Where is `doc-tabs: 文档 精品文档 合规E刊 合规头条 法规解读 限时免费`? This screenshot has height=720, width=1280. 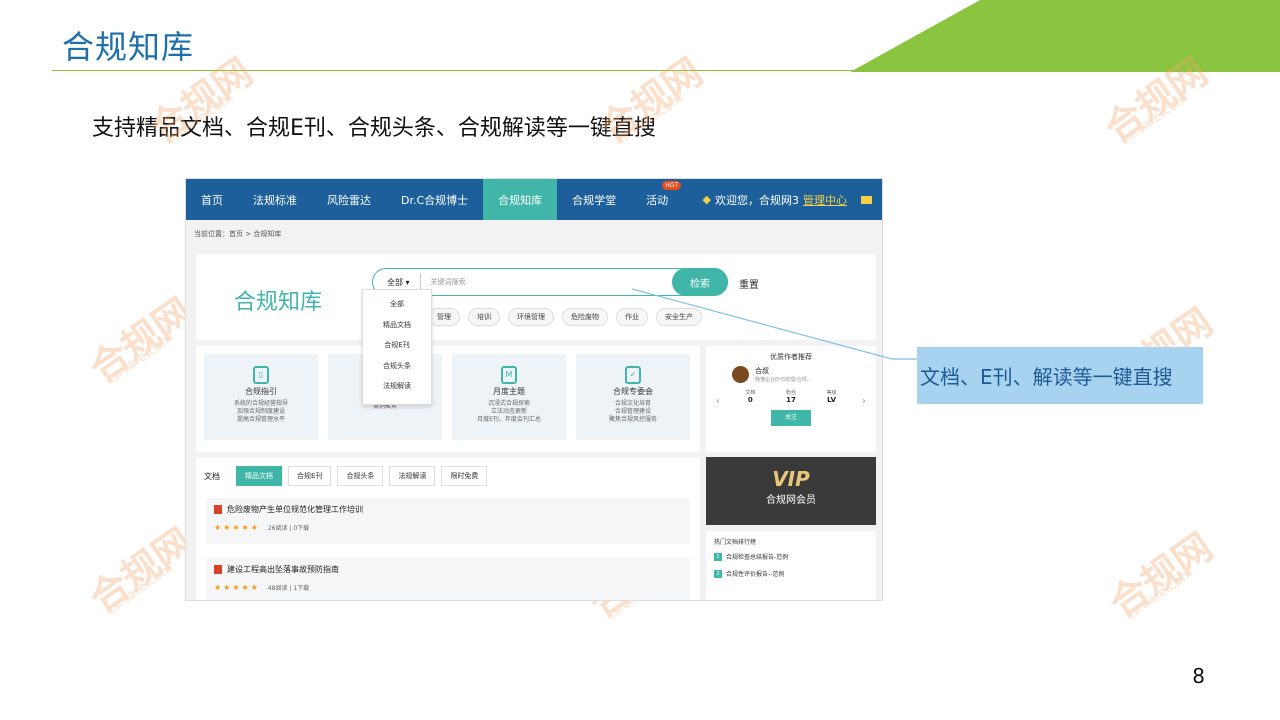 doc-tabs: 文档 精品文档 合规E刊 合规头条 法规解读 限时免费 is located at coordinates (448, 476).